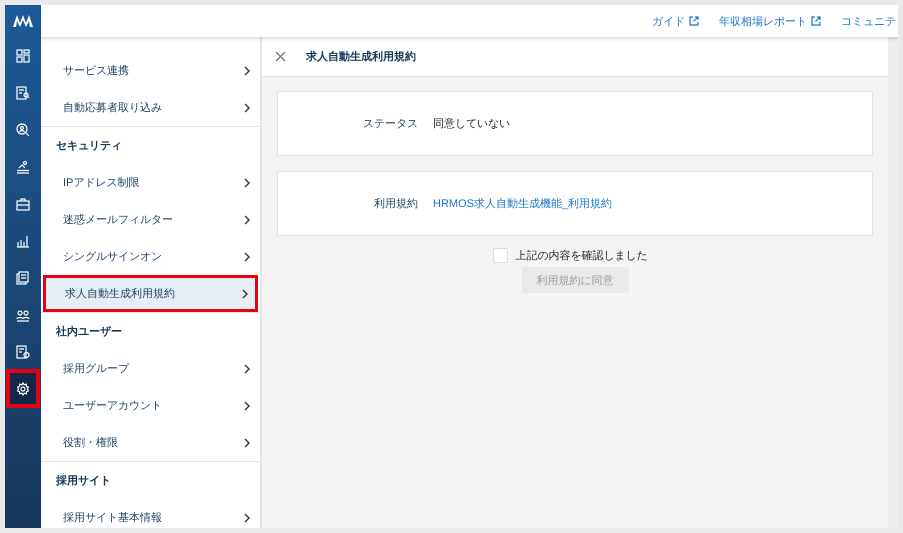 Image resolution: width=903 pixels, height=533 pixels. Describe the element at coordinates (150, 293) in the screenshot. I see `menu-item: 求人自動生成利用規約` at that location.